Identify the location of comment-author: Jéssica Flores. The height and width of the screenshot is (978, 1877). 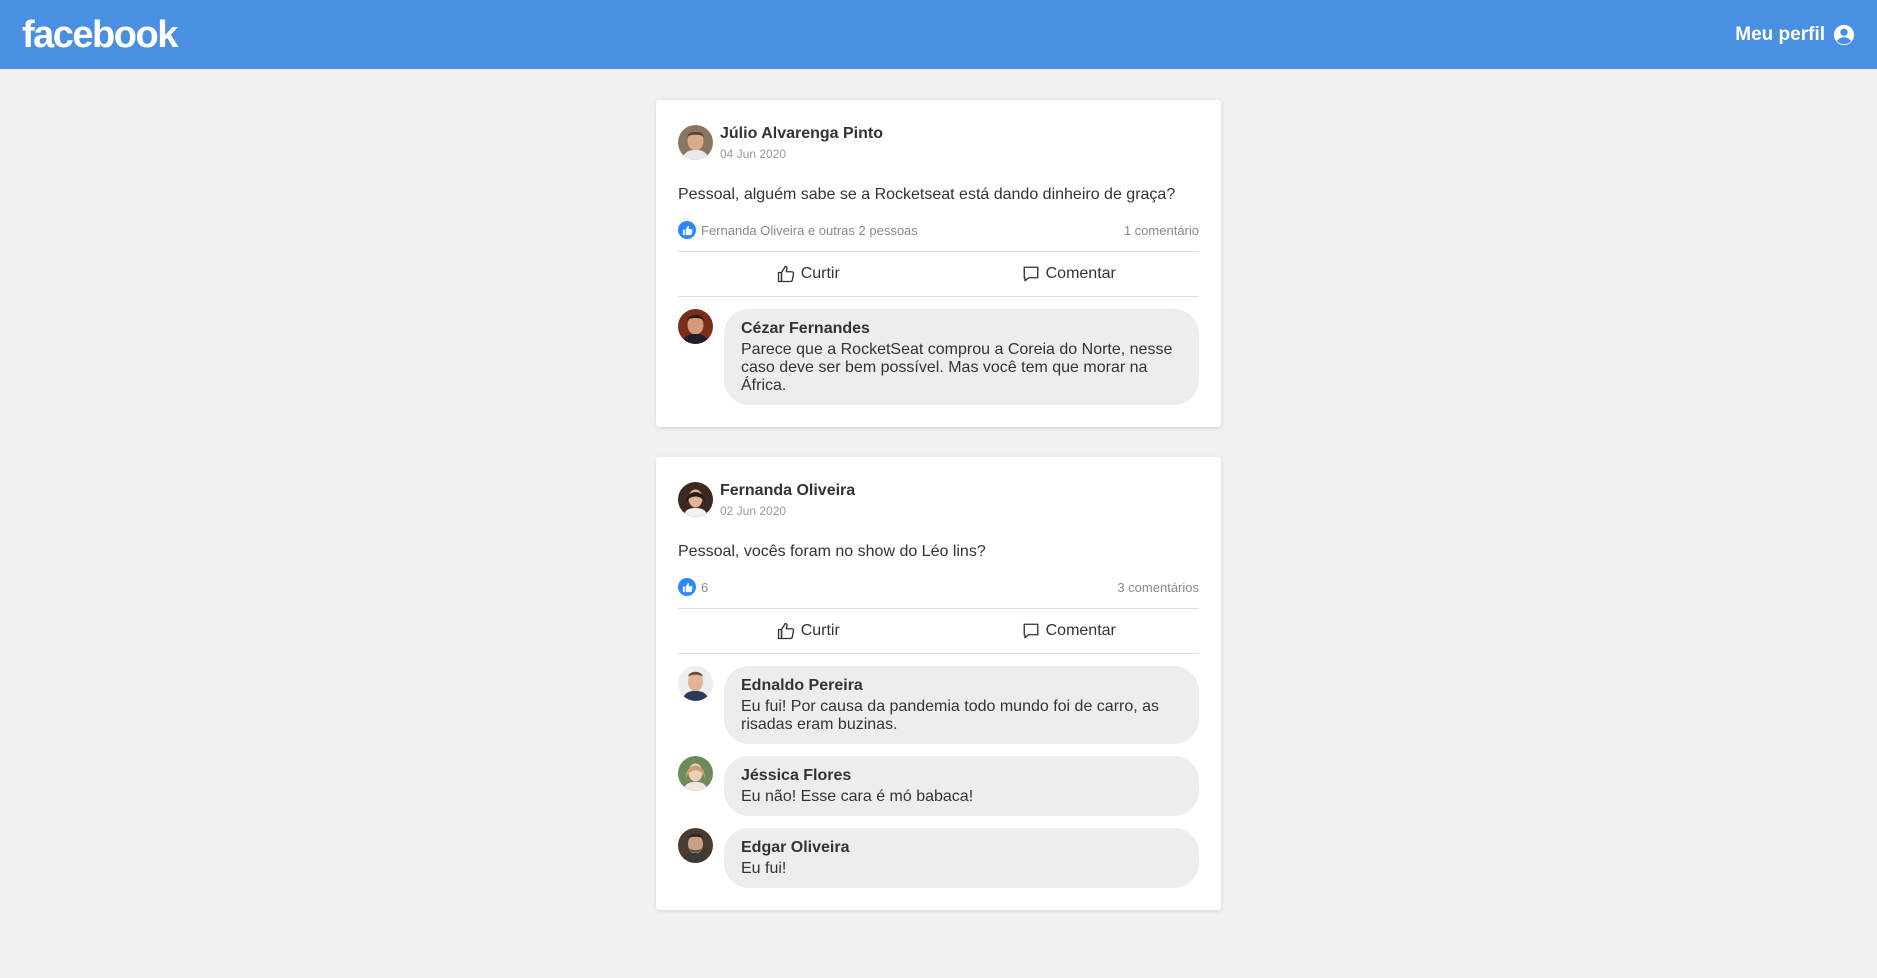
(961, 776).